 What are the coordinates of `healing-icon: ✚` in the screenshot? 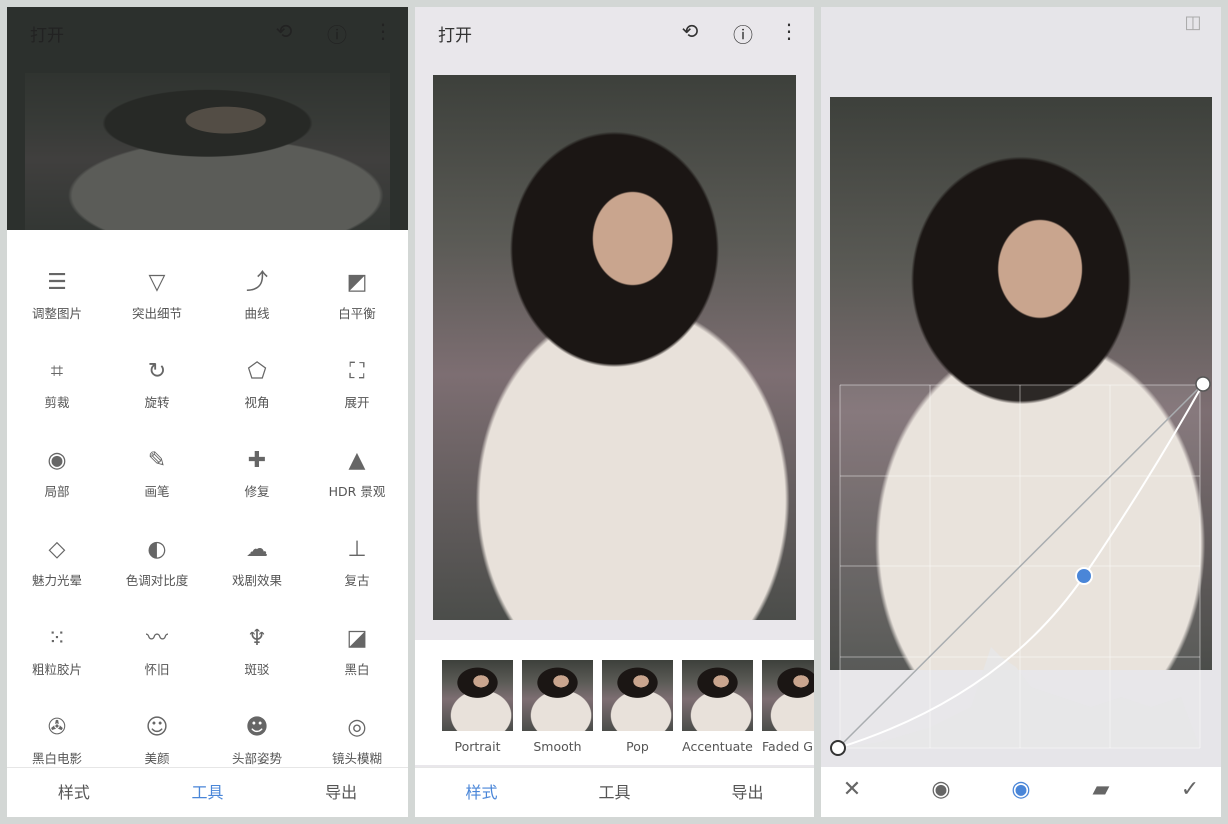 It's located at (257, 460).